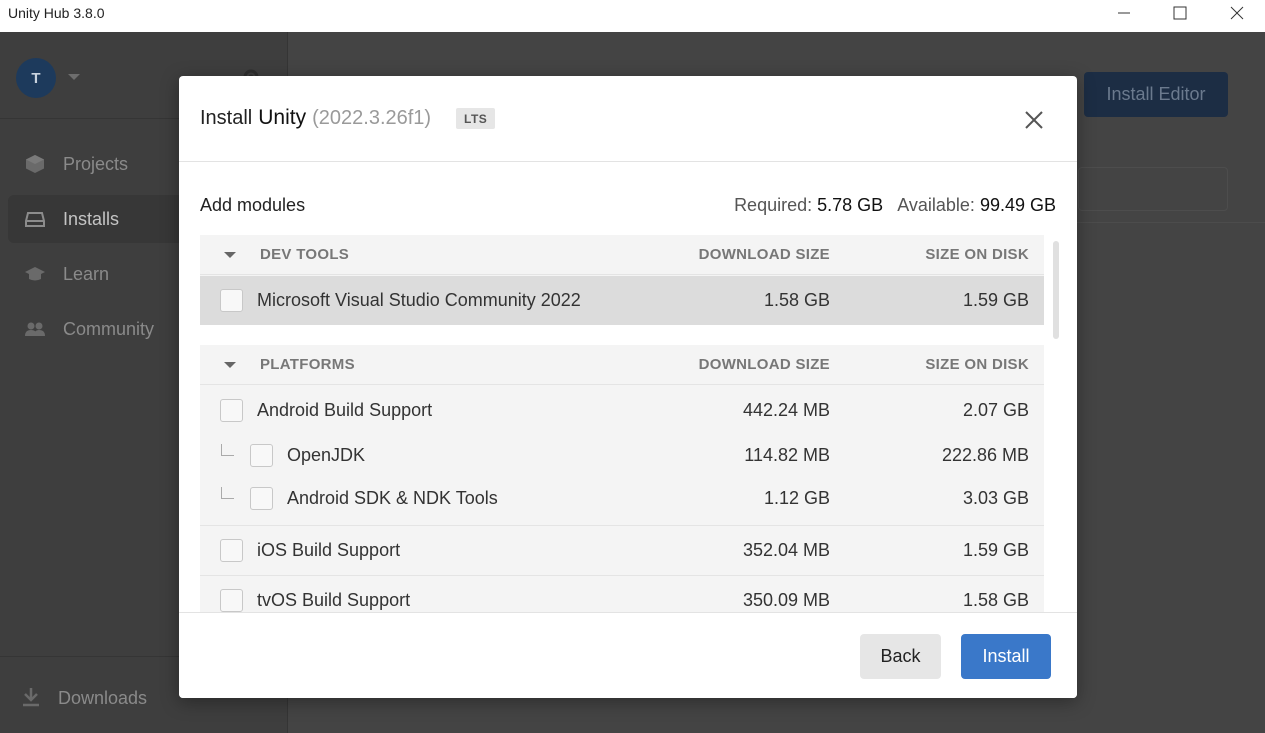 The image size is (1265, 733). Describe the element at coordinates (326, 455) in the screenshot. I see `module-name: OpenJDK` at that location.